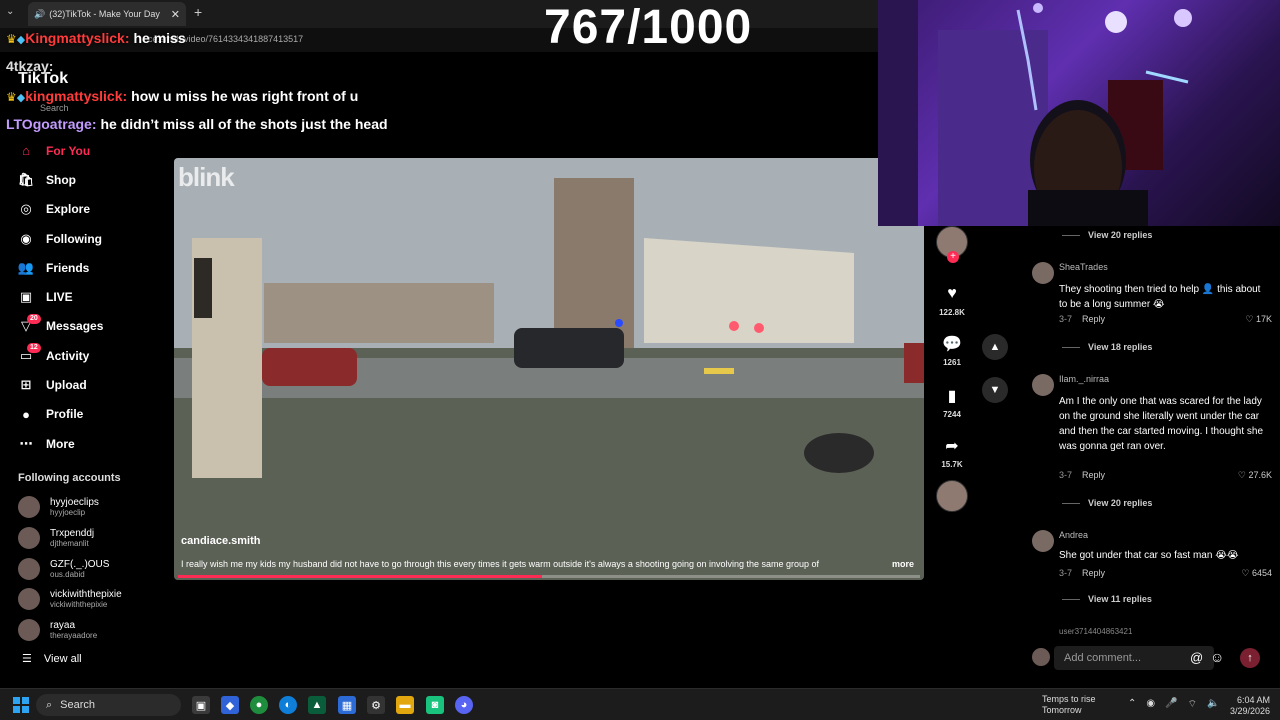 The image size is (1280, 720). What do you see at coordinates (93, 355) in the screenshot?
I see `sidebar-item-activity: ▭ 12 Activity` at bounding box center [93, 355].